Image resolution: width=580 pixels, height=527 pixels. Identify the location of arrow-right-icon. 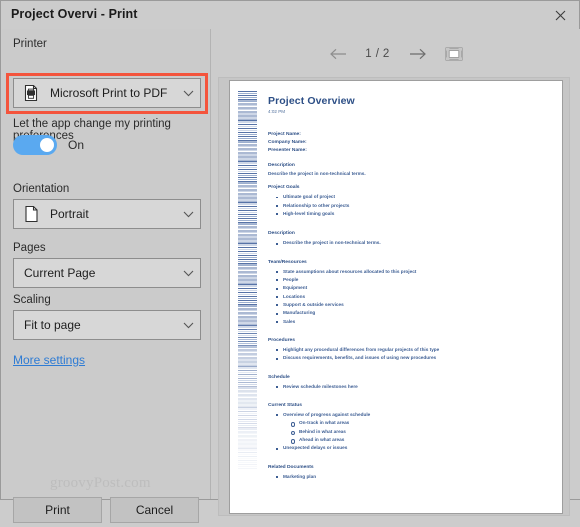
(418, 54).